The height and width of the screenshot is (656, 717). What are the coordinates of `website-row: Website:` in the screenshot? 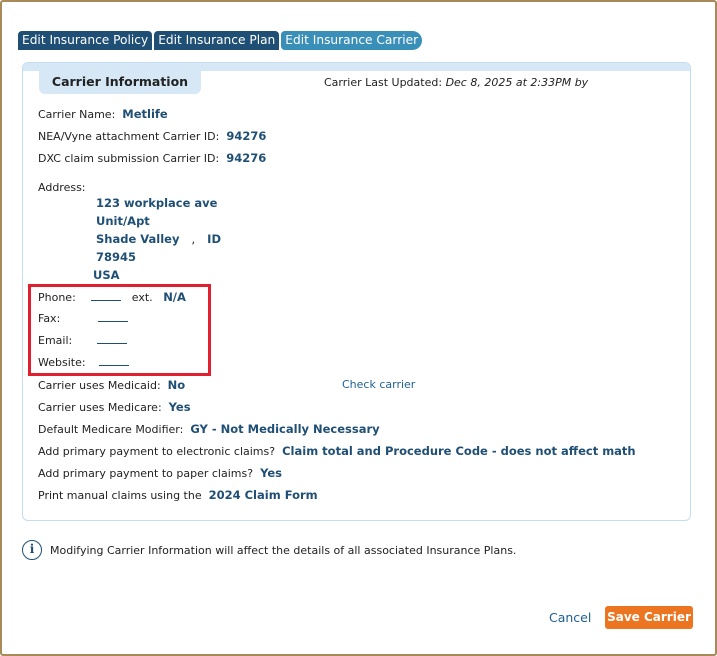 It's located at (84, 362).